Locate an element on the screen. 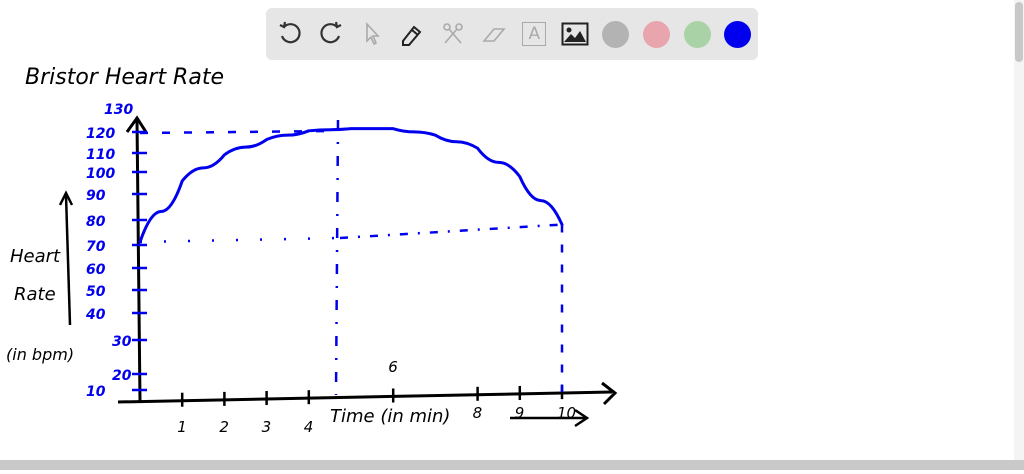 This screenshot has height=474, width=1024. y-tick-label: 130 is located at coordinates (118, 110).